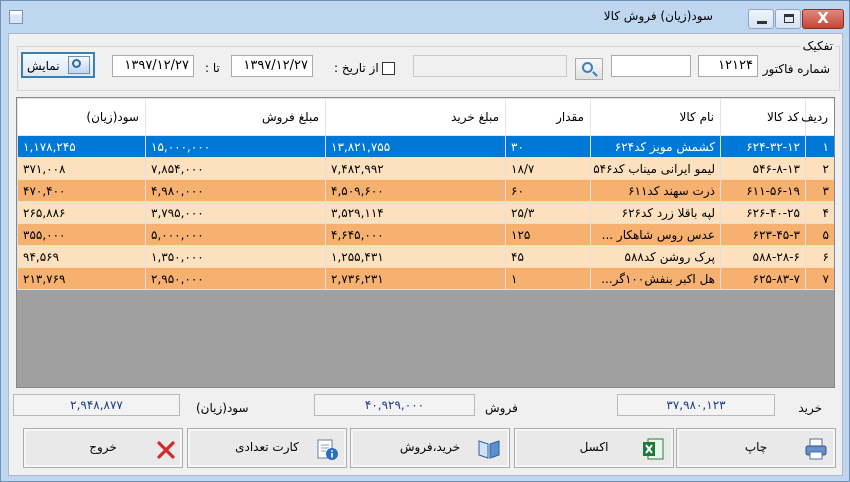 The image size is (850, 482). I want to click on search-icon, so click(587, 67).